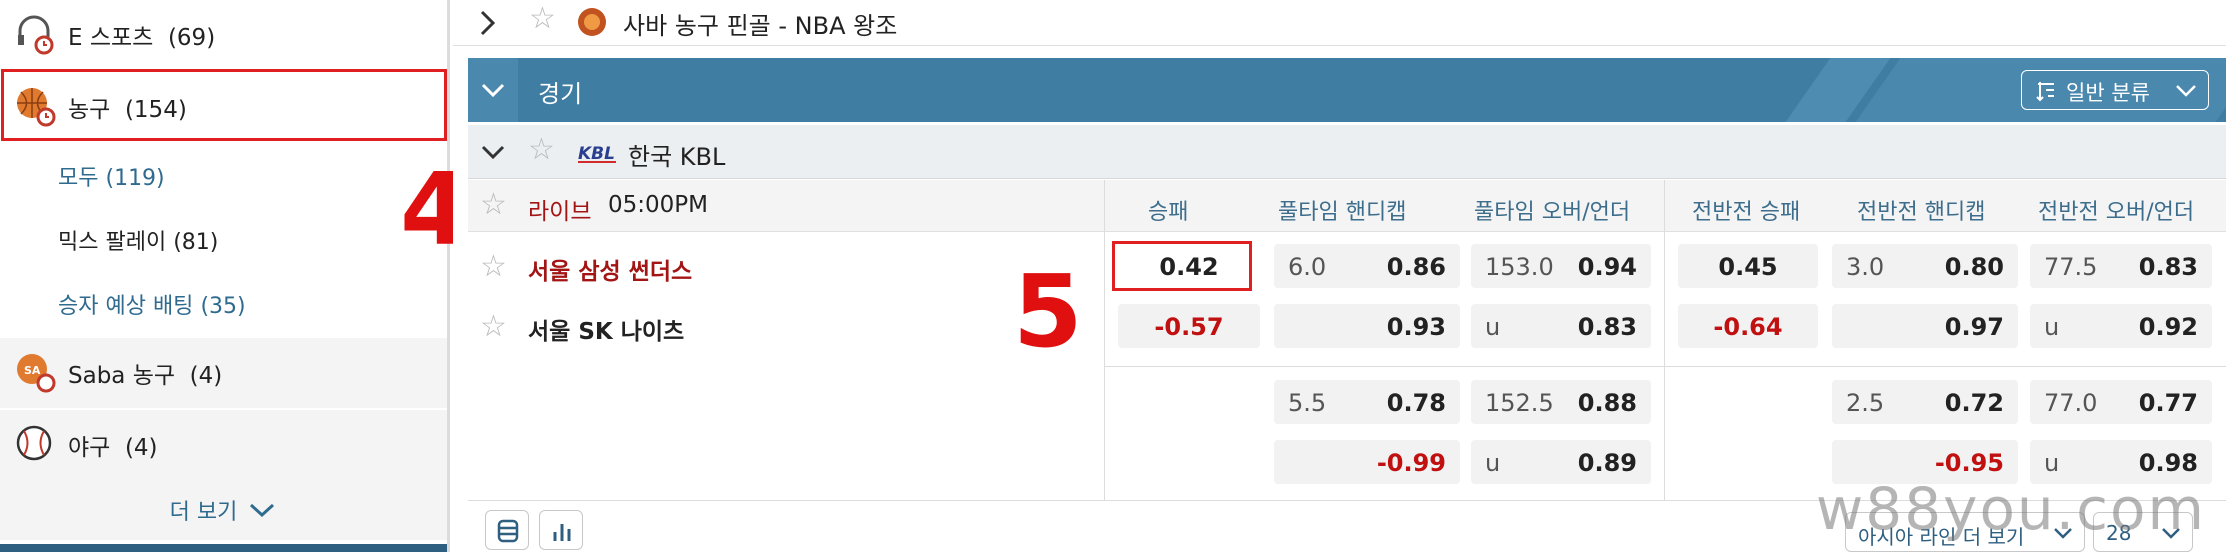  I want to click on sidebar-item-baseball: 야구 (4), so click(223, 445).